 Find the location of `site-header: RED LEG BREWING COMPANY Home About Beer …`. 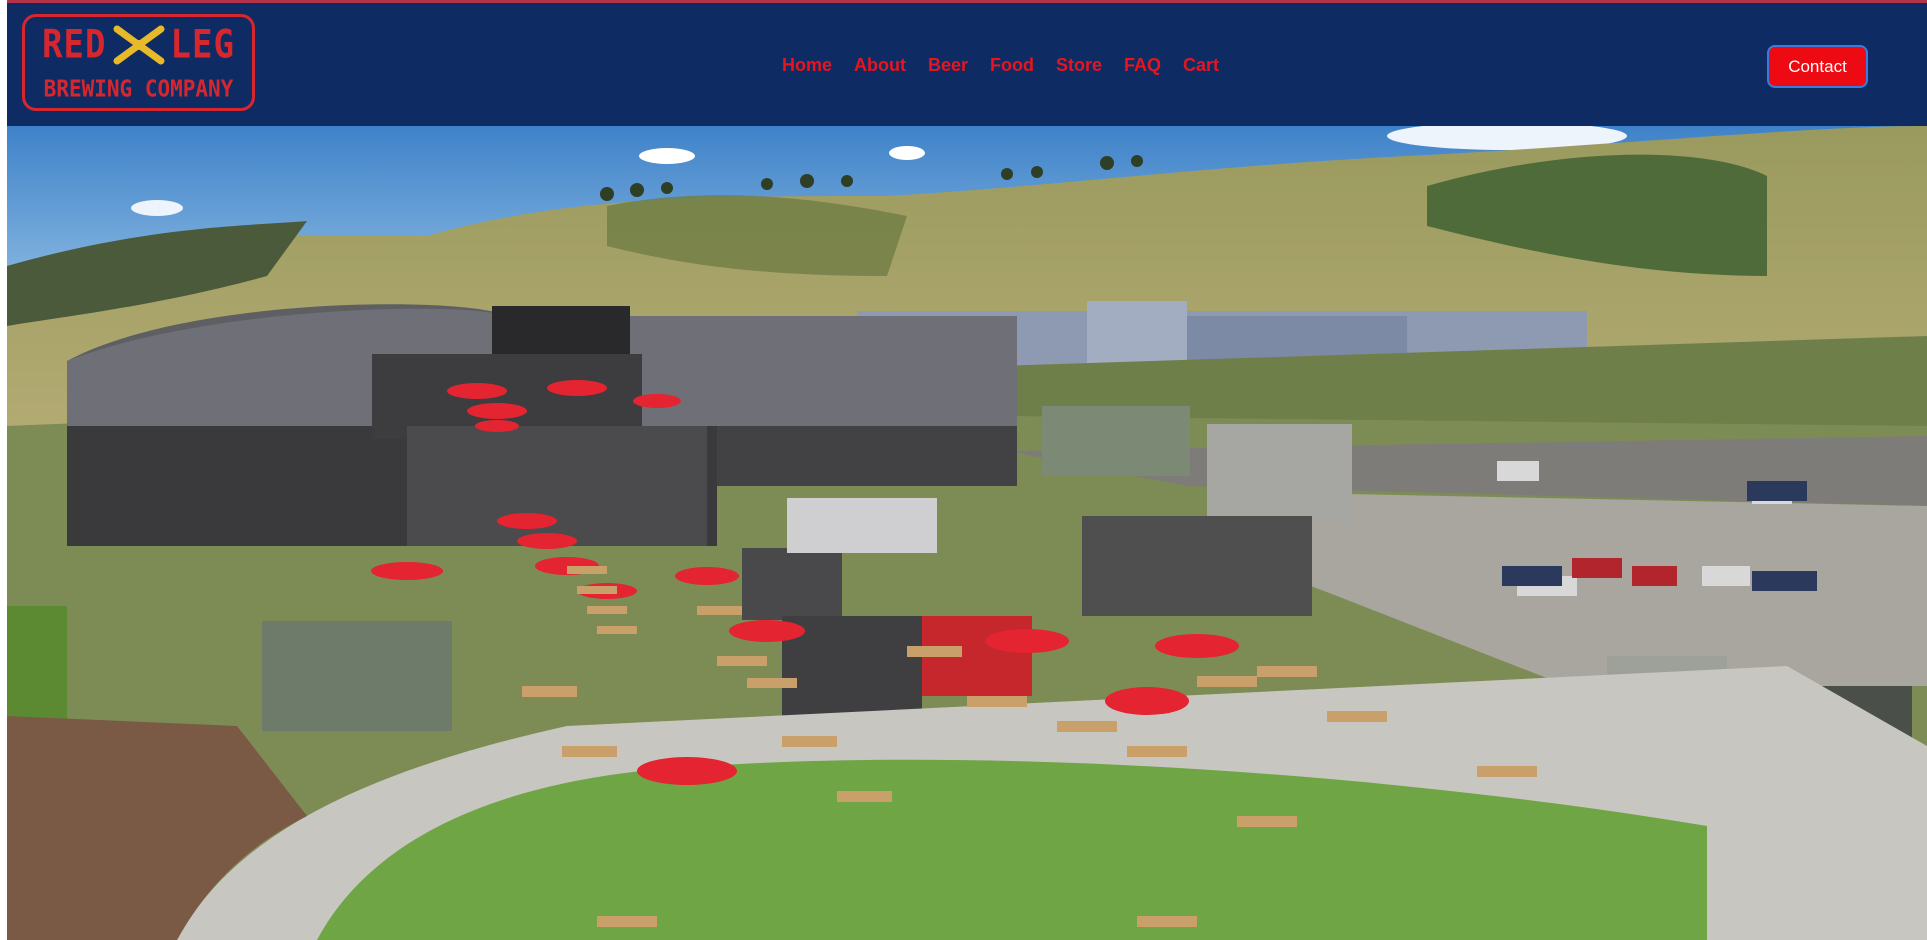

site-header: RED LEG BREWING COMPANY Home About Beer … is located at coordinates (967, 64).